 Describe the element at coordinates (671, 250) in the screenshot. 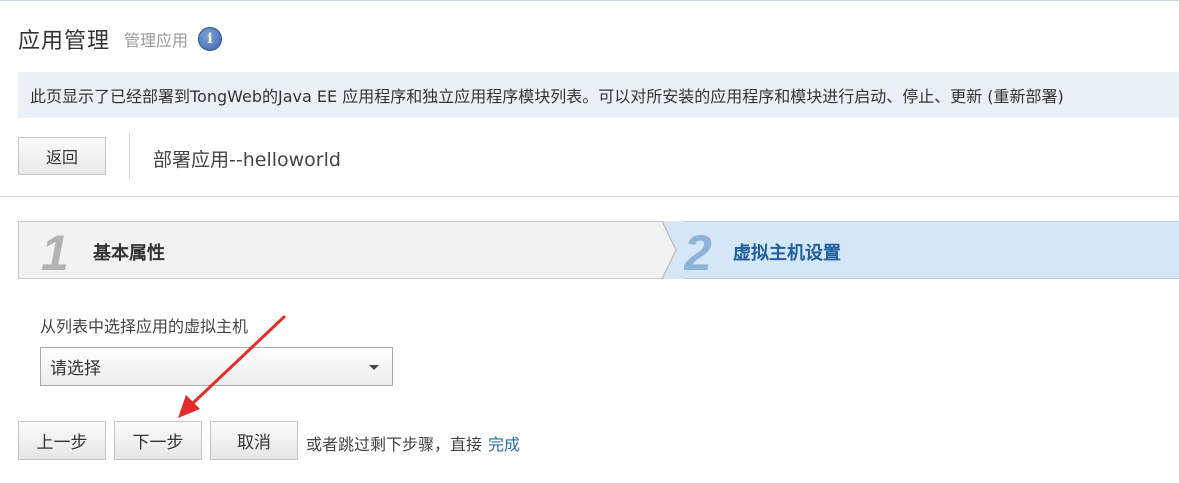

I see `step-chevron-icon` at that location.